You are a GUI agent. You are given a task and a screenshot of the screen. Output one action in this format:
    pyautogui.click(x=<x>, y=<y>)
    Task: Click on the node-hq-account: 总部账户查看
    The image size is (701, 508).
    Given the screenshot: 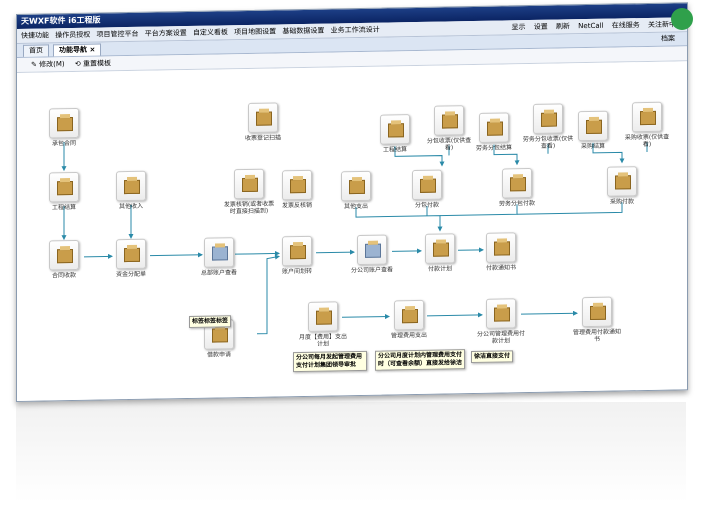 What is the action you would take?
    pyautogui.click(x=219, y=257)
    